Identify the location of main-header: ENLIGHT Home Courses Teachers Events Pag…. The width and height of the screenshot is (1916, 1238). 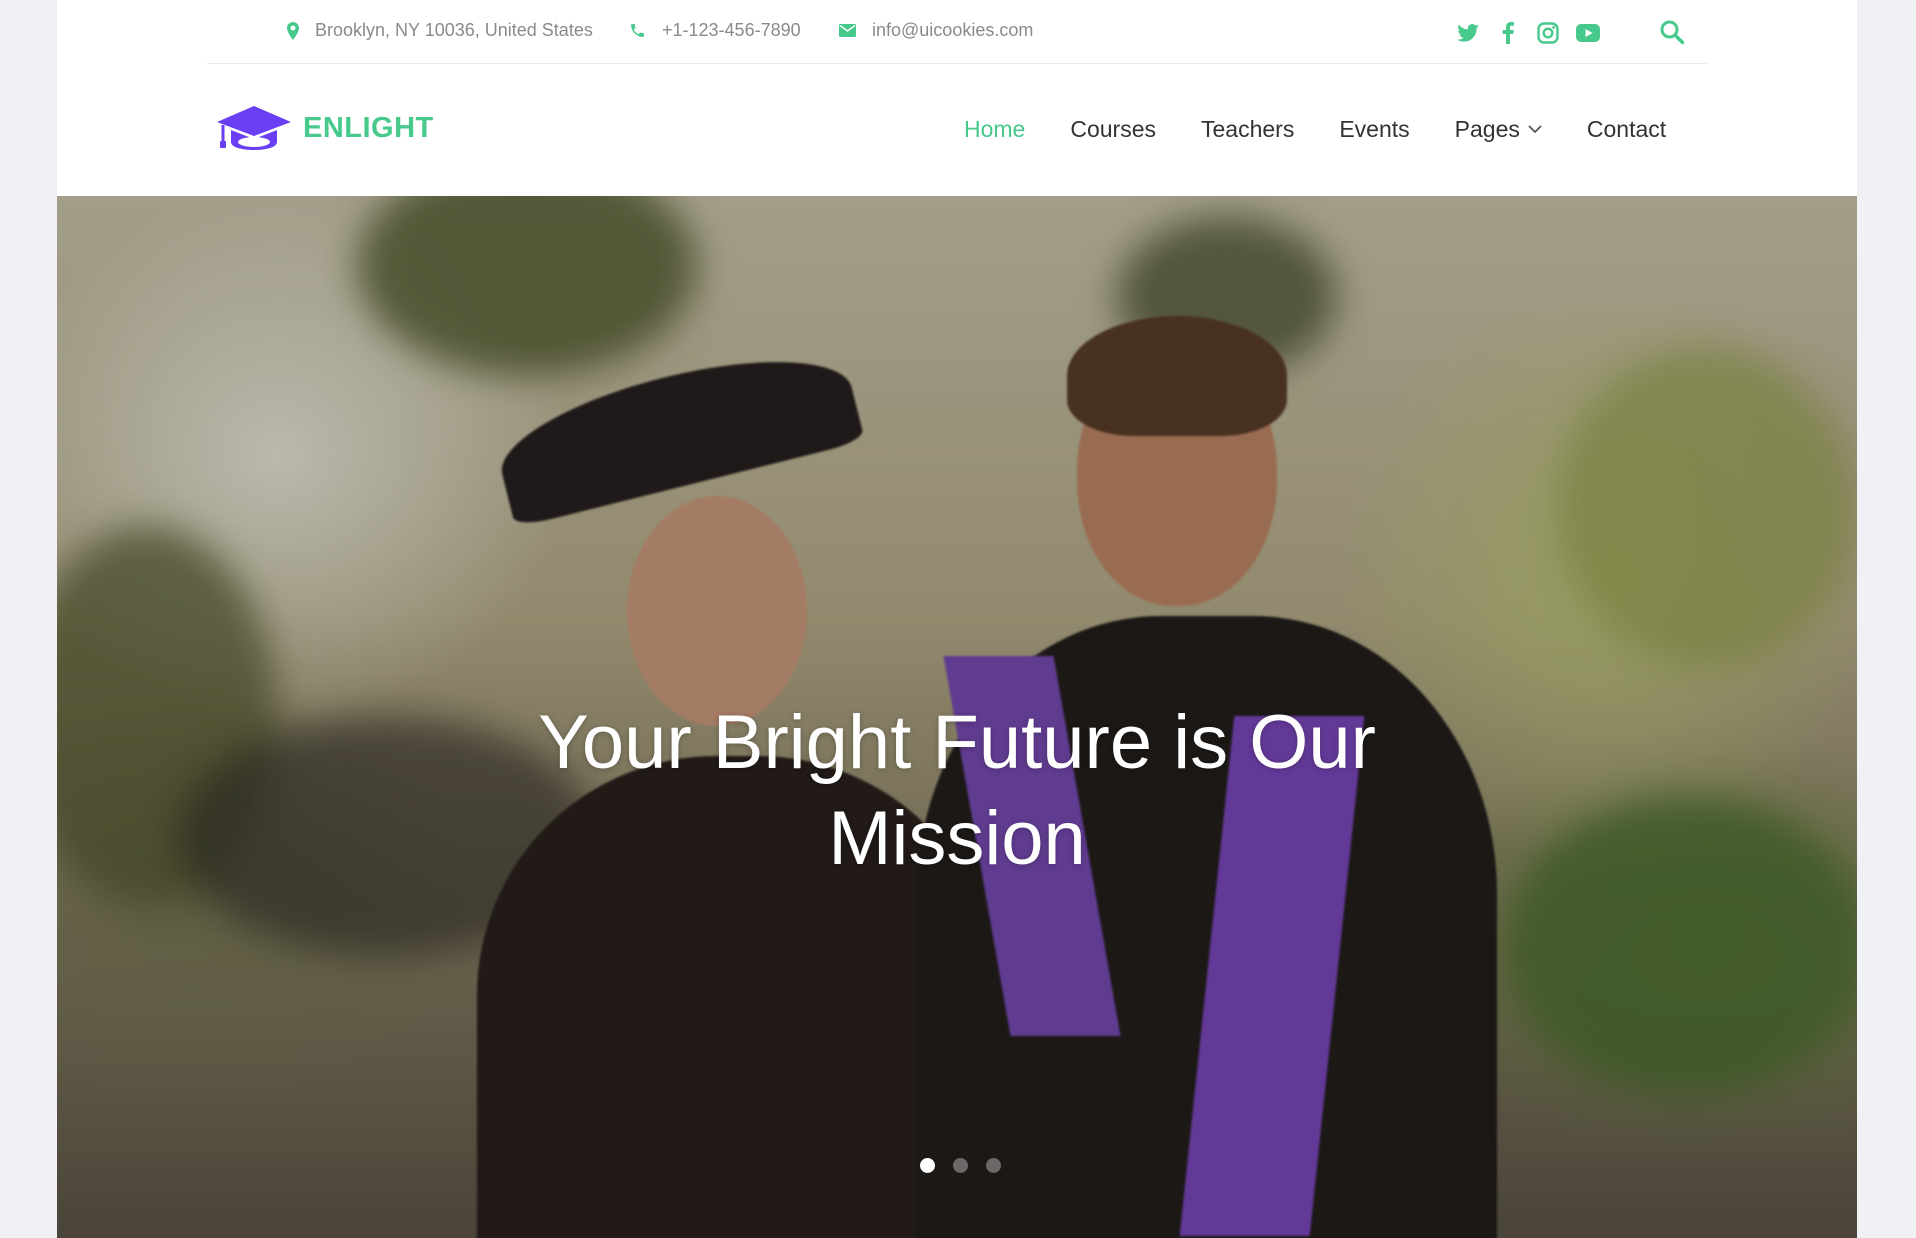
(957, 130).